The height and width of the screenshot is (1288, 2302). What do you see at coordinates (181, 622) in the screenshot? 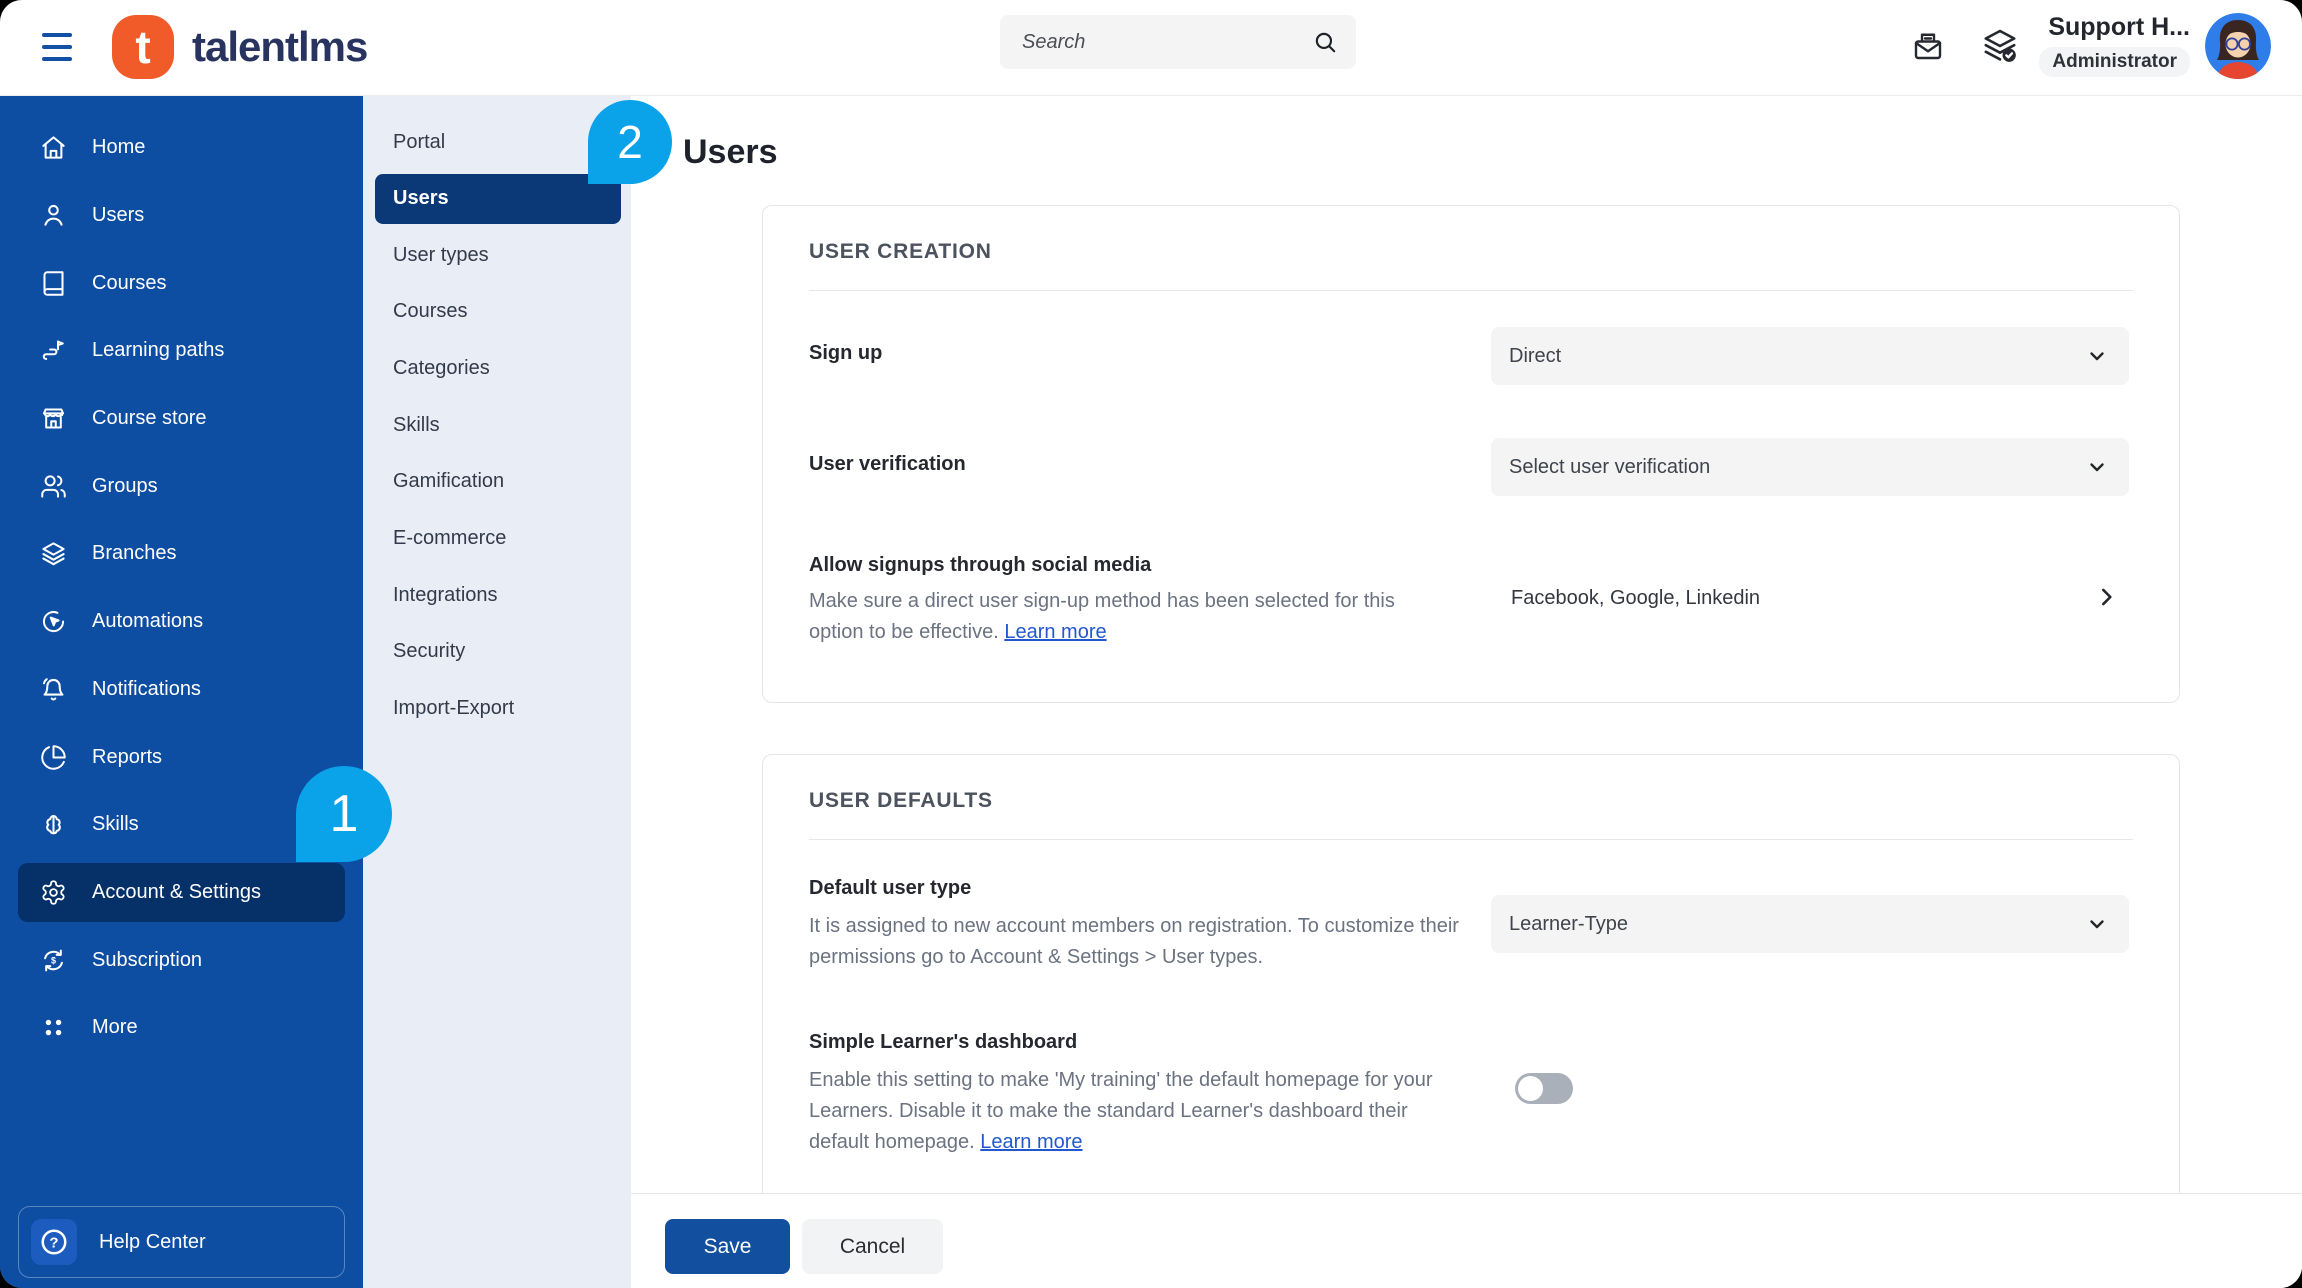
I see `sidebar-item-automations: Automations` at bounding box center [181, 622].